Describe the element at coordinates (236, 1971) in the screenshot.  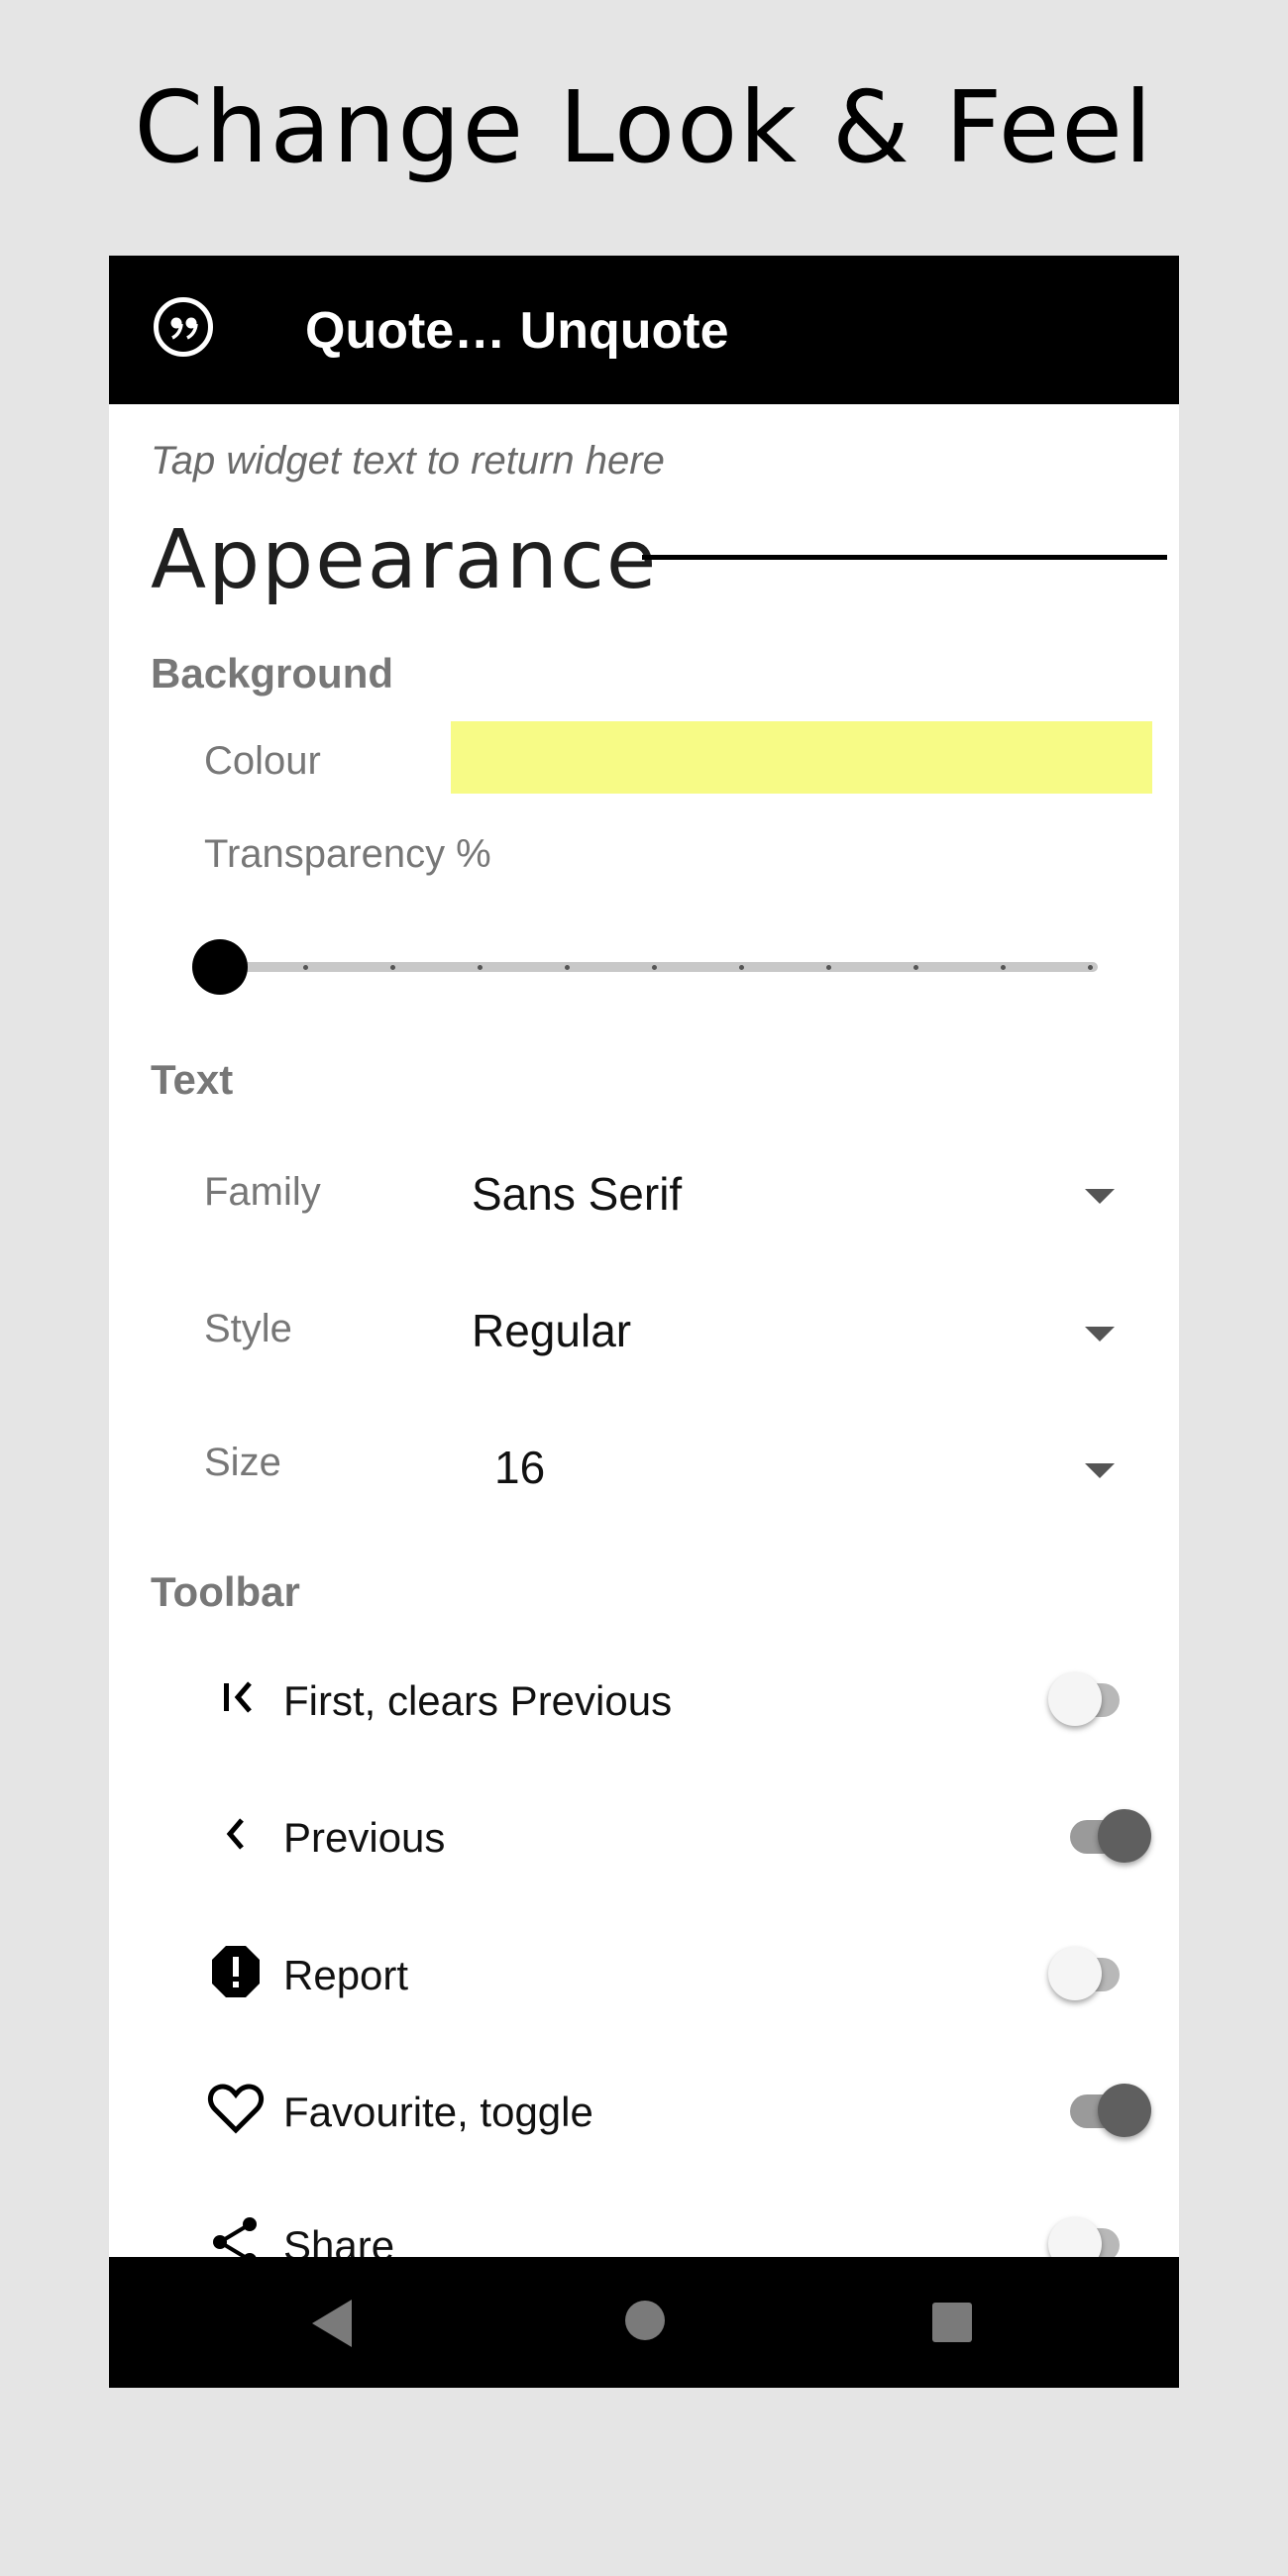
I see `report-icon` at that location.